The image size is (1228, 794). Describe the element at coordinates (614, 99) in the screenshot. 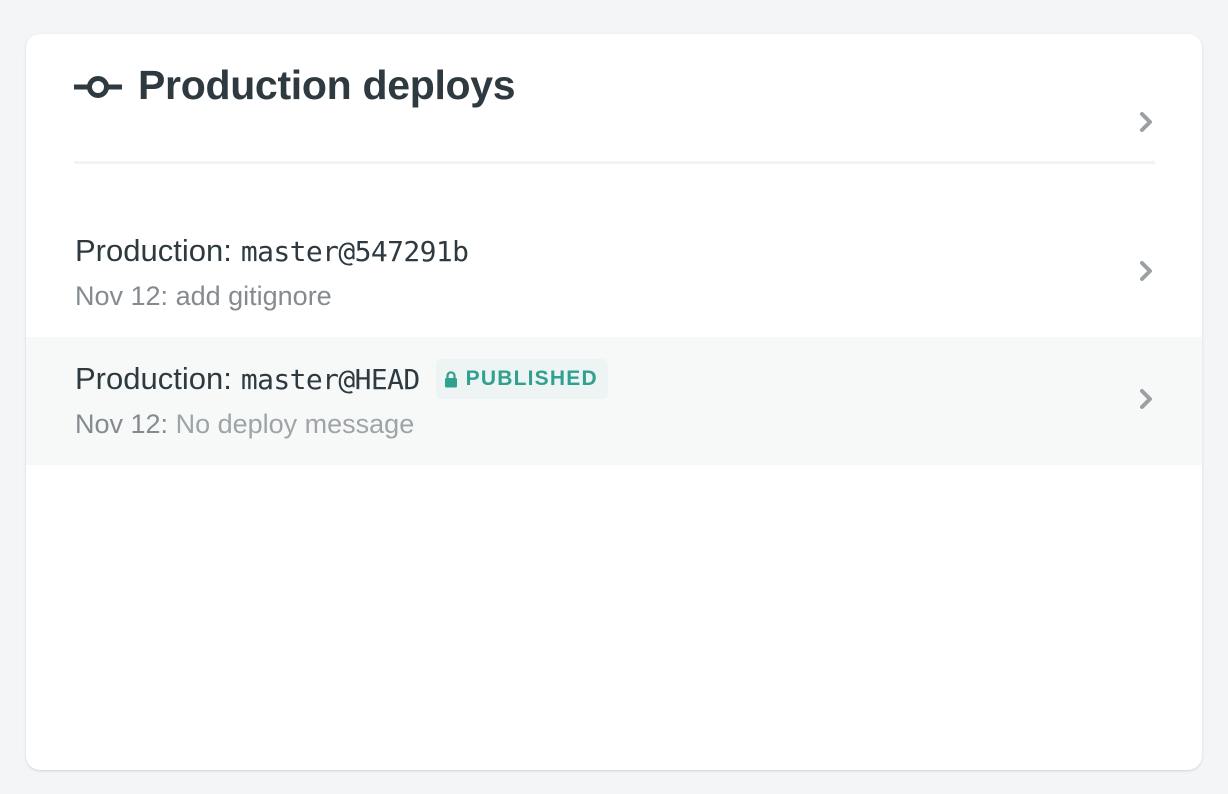

I see `panel-header-link: Production deploys` at that location.